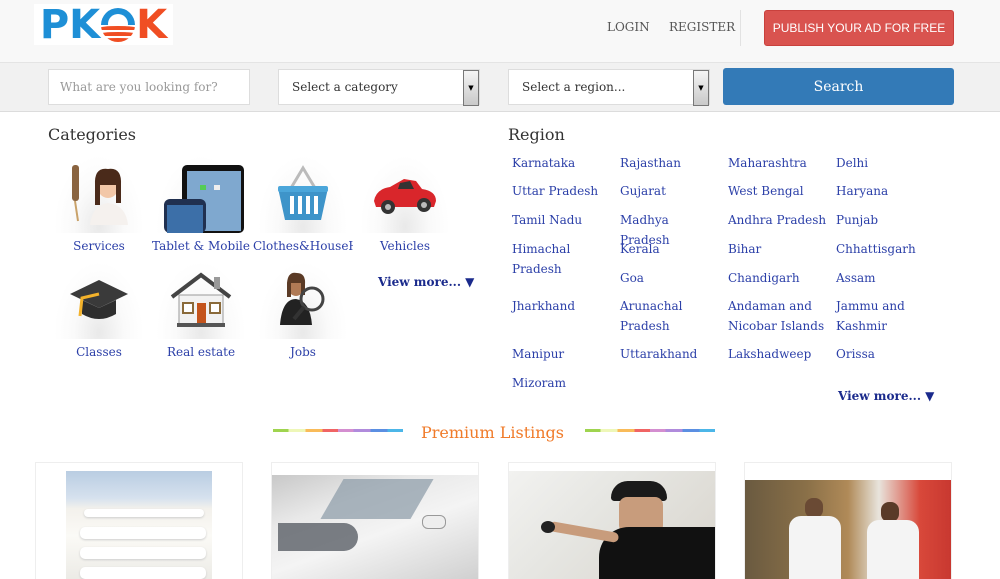 The image size is (1000, 579). Describe the element at coordinates (201, 352) in the screenshot. I see `category-label: Real estate` at that location.